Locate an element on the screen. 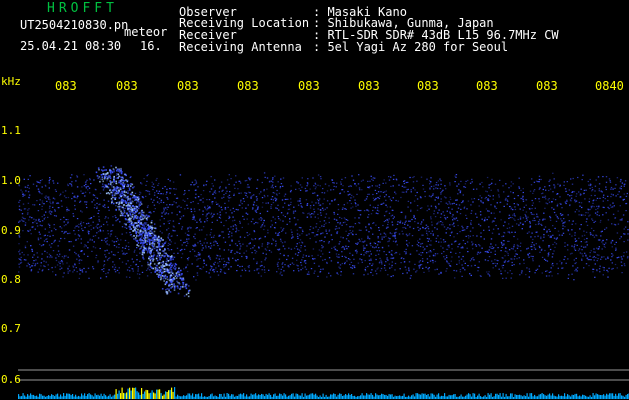  frequency-tick: 1.0 is located at coordinates (11, 180).